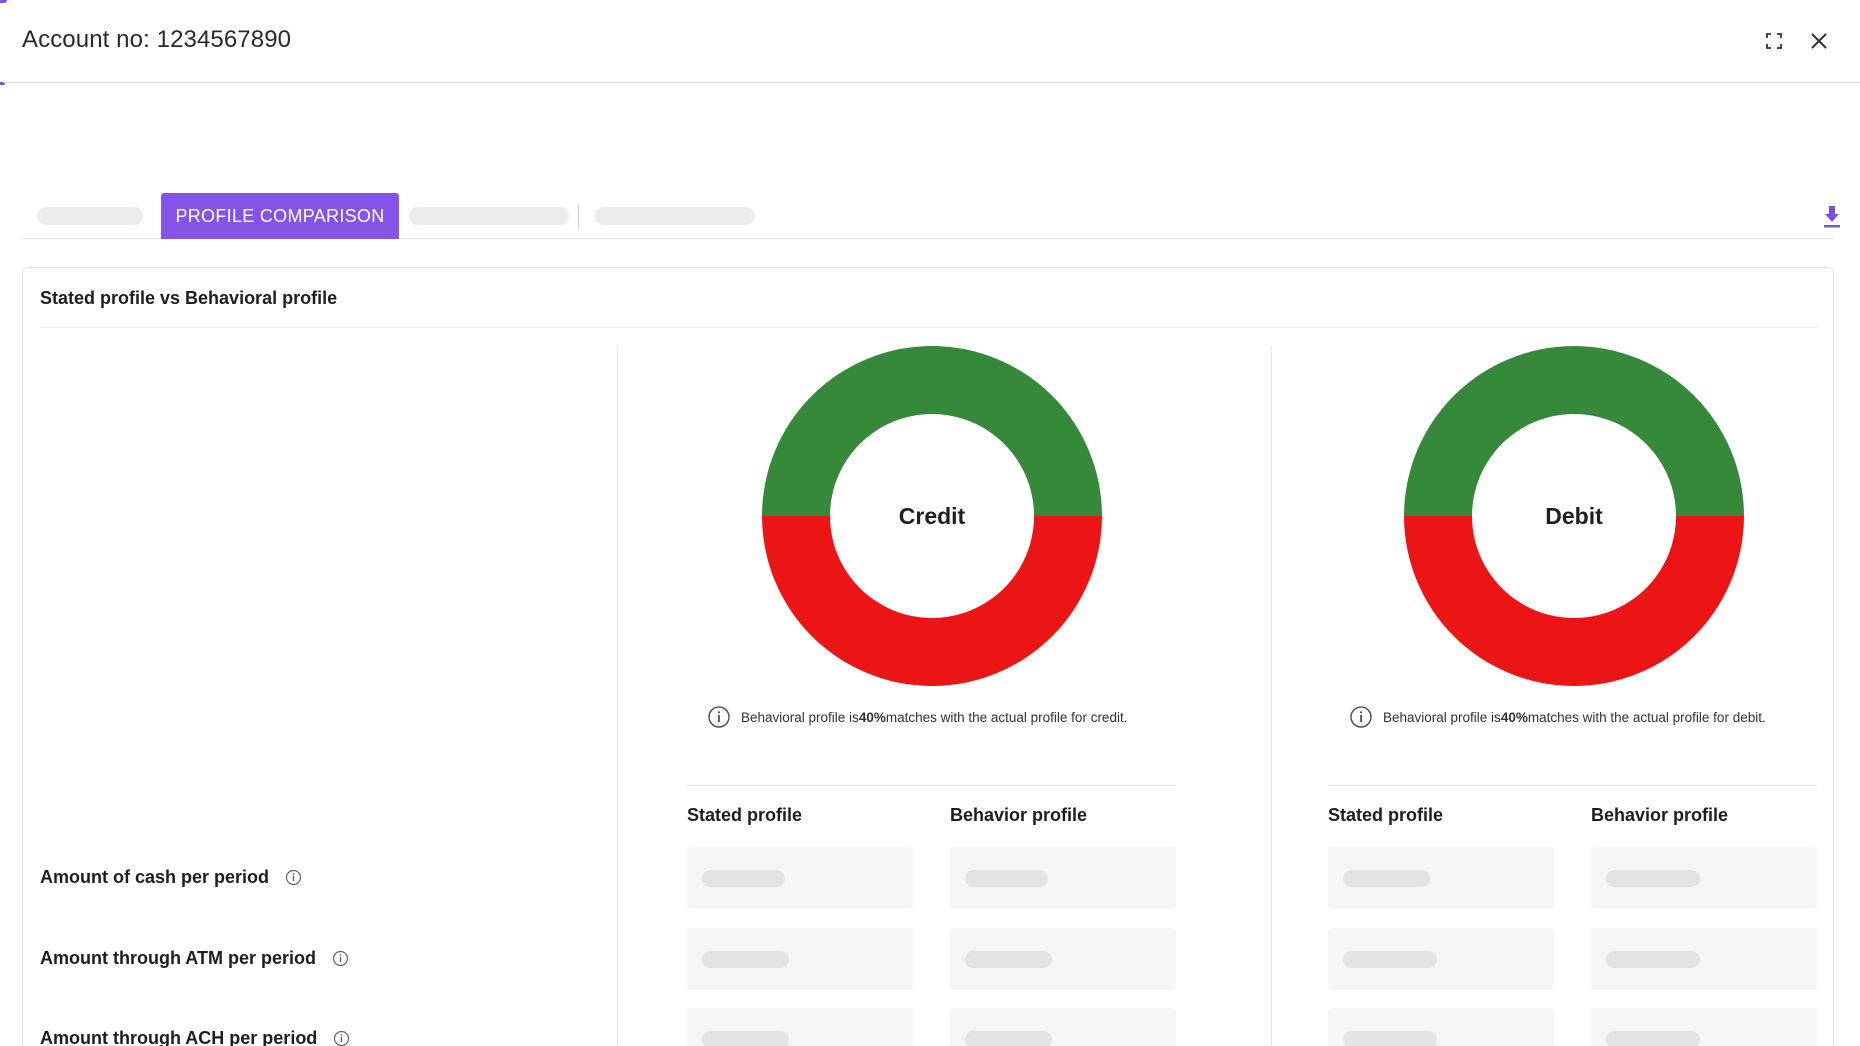 The width and height of the screenshot is (1860, 1046). Describe the element at coordinates (1704, 959) in the screenshot. I see `debit-behavior-atm-cell` at that location.